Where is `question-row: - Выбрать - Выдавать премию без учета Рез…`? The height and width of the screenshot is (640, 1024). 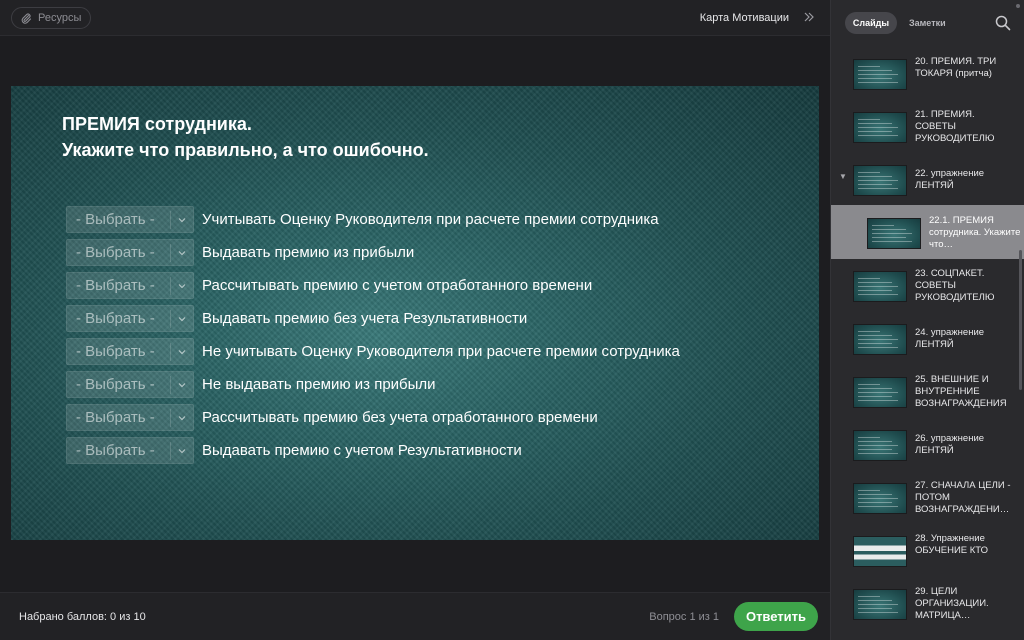 question-row: - Выбрать - Выдавать премию без учета Рез… is located at coordinates (296, 318).